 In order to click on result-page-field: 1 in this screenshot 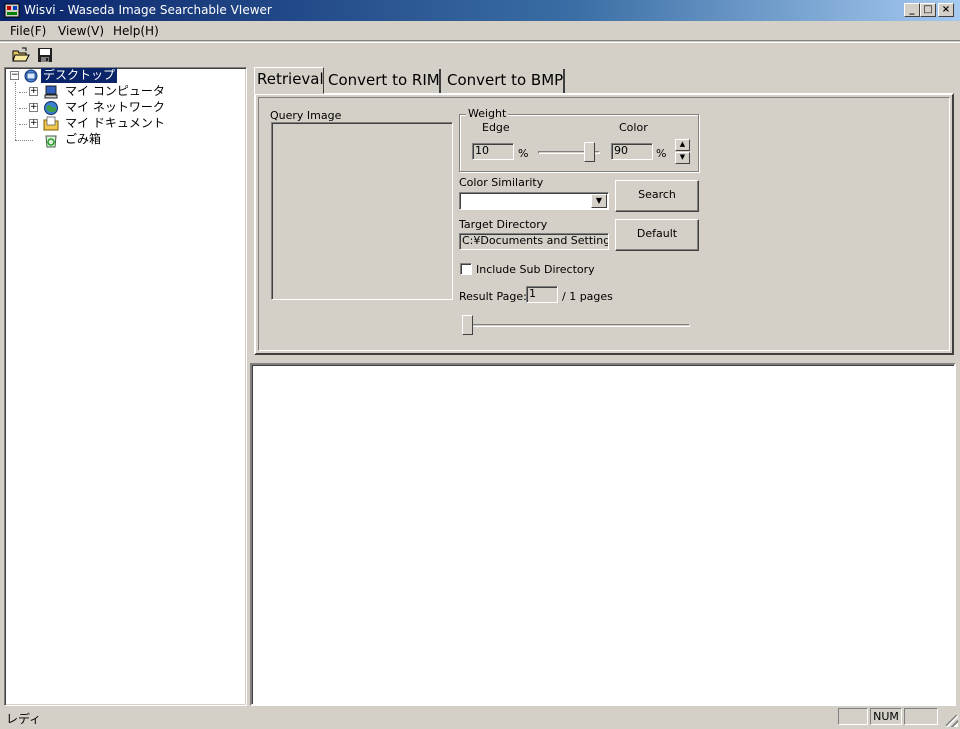, I will do `click(542, 294)`.